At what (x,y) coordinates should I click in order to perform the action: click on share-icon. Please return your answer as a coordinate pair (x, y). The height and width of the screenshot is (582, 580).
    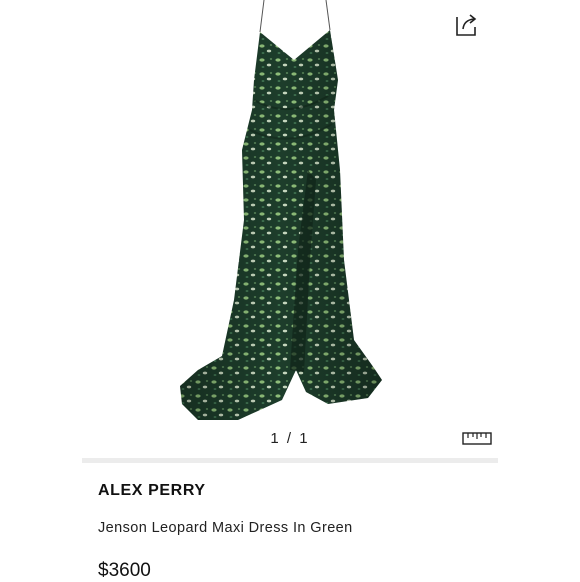
    Looking at the image, I should click on (466, 25).